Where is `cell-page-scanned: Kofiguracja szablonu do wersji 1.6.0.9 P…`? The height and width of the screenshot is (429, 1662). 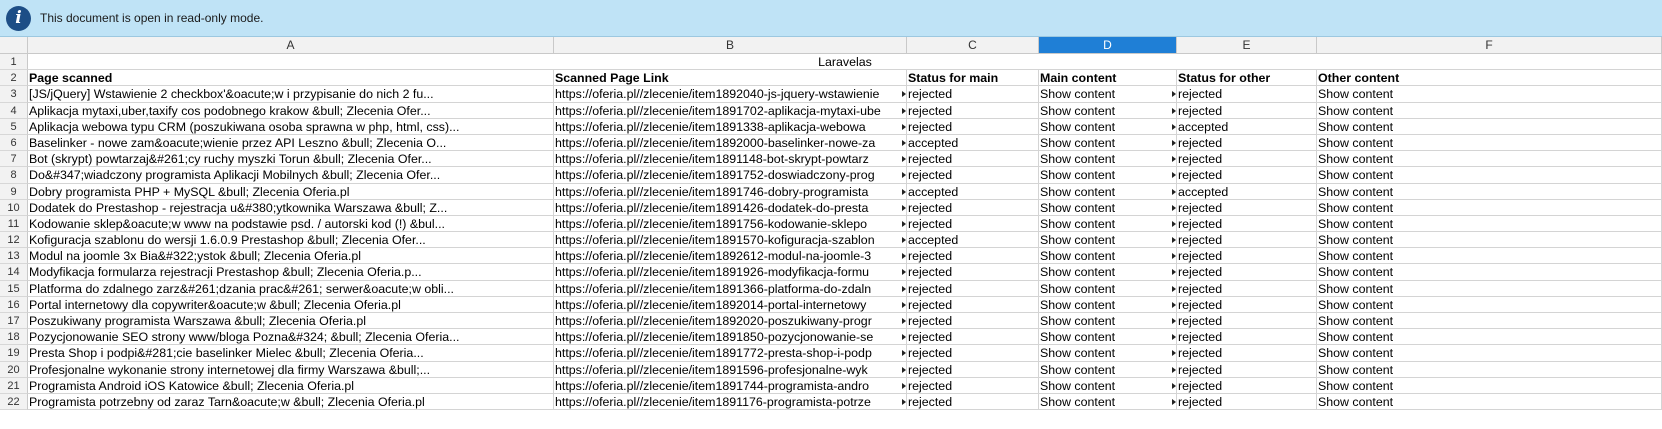
cell-page-scanned: Kofiguracja szablonu do wersji 1.6.0.9 P… is located at coordinates (291, 240).